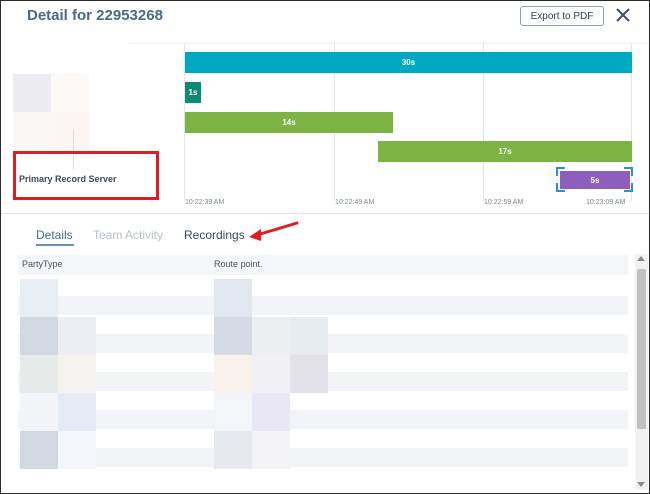 This screenshot has height=494, width=650. What do you see at coordinates (238, 264) in the screenshot?
I see `column-header-route-point: Route point.` at bounding box center [238, 264].